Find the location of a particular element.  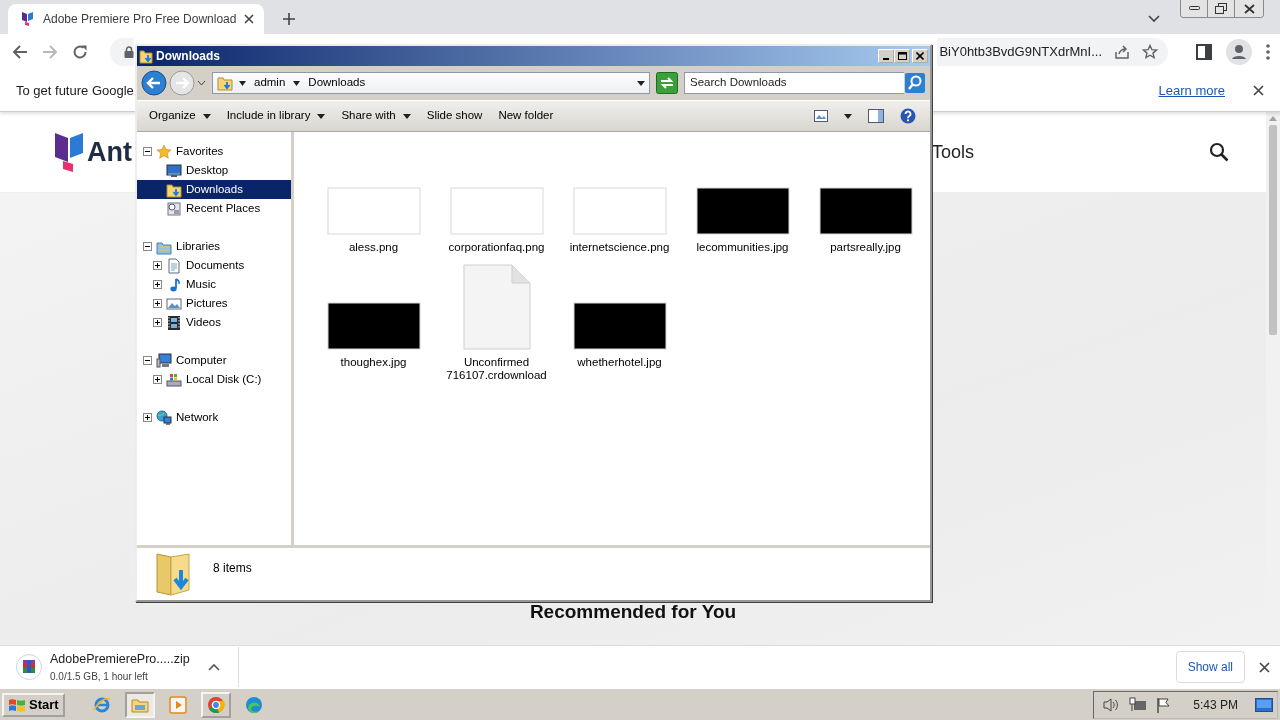

file-name: internetscience.png is located at coordinates (619, 247).